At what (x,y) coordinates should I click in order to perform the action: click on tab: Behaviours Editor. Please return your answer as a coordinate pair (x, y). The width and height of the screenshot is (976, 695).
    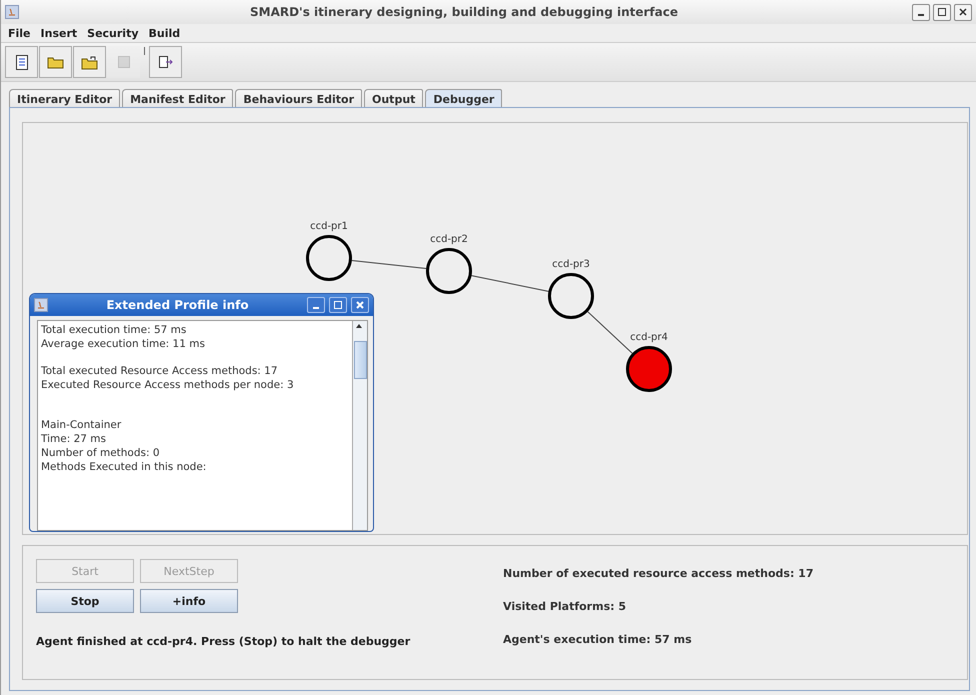
    Looking at the image, I should click on (298, 98).